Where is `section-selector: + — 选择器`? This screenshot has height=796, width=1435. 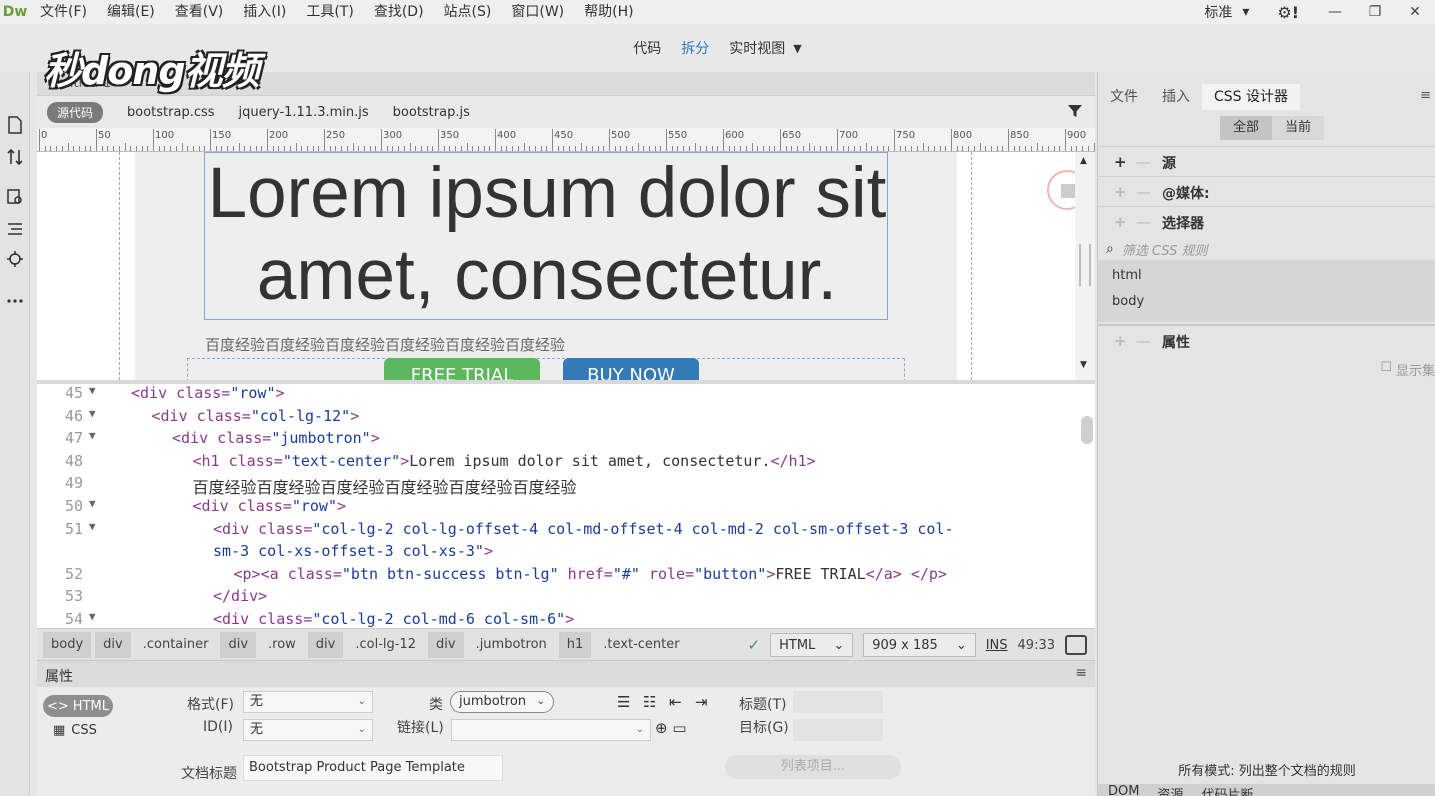 section-selector: + — 选择器 is located at coordinates (1266, 221).